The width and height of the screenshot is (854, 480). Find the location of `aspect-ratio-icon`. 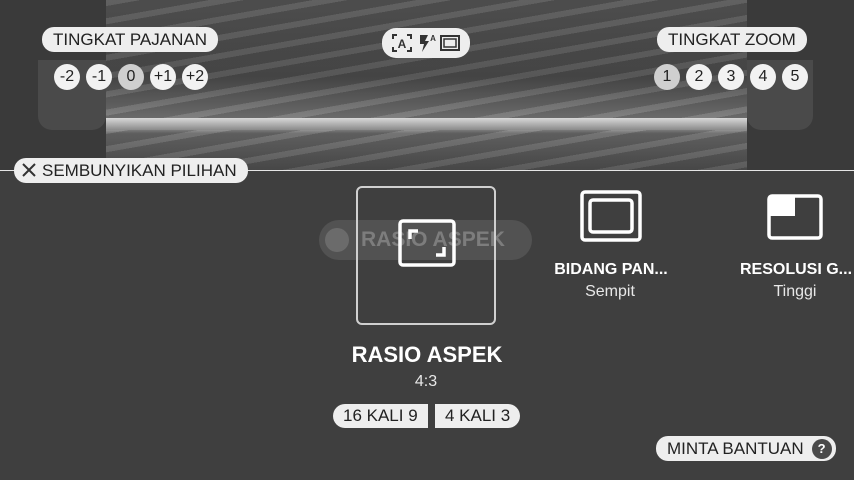

aspect-ratio-icon is located at coordinates (427, 245).